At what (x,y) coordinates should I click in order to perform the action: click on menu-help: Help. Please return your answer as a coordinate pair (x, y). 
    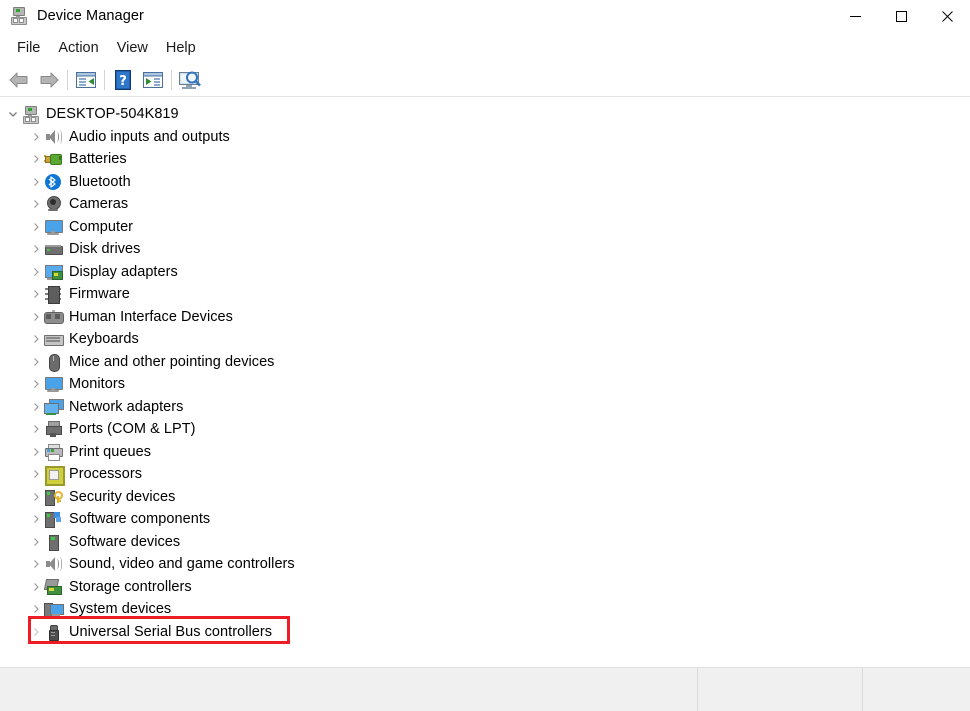
    Looking at the image, I should click on (181, 48).